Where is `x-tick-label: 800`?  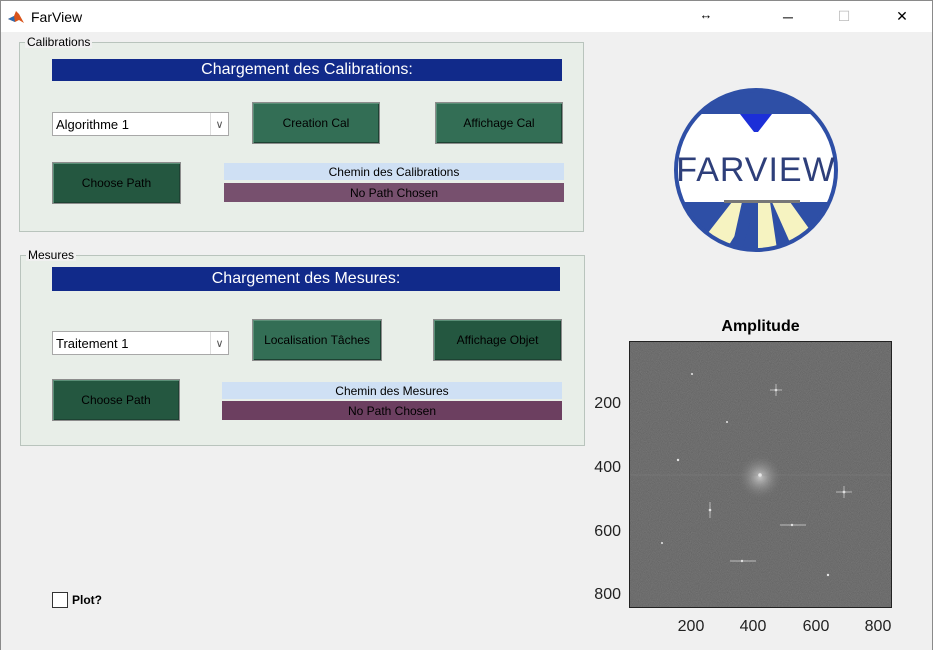 x-tick-label: 800 is located at coordinates (878, 626).